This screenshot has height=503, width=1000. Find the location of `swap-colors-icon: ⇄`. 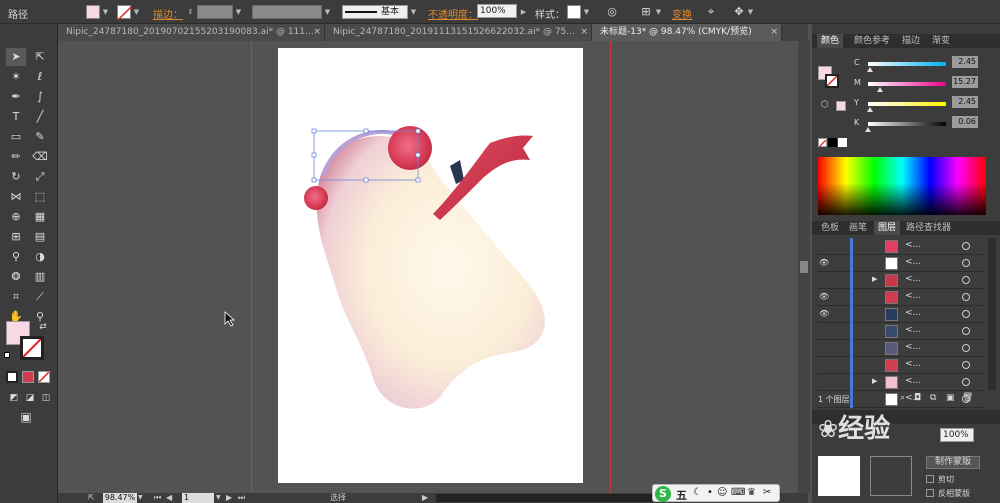

swap-colors-icon: ⇄ is located at coordinates (43, 327).